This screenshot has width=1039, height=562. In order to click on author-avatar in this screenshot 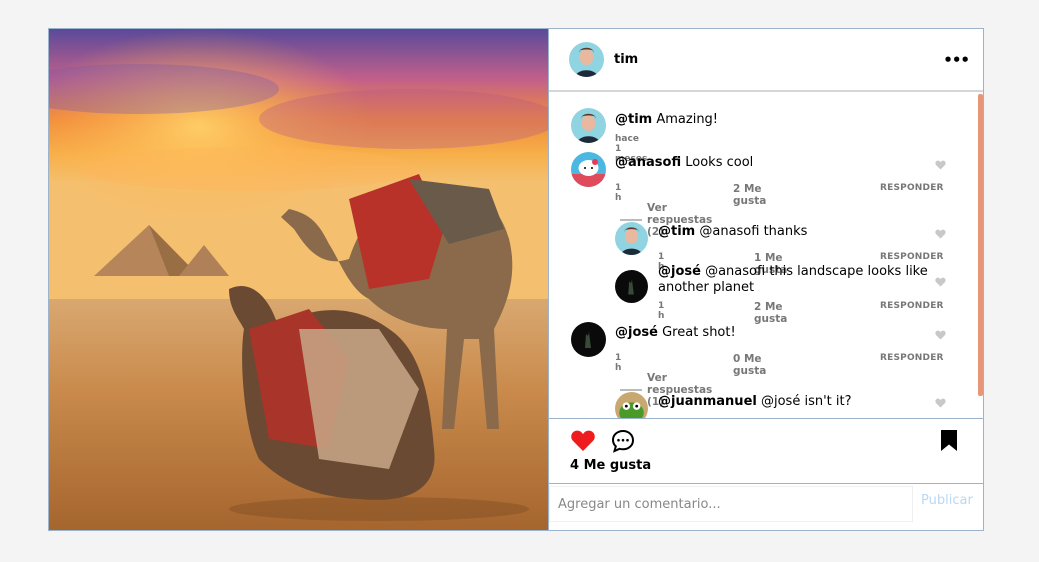, I will do `click(586, 59)`.